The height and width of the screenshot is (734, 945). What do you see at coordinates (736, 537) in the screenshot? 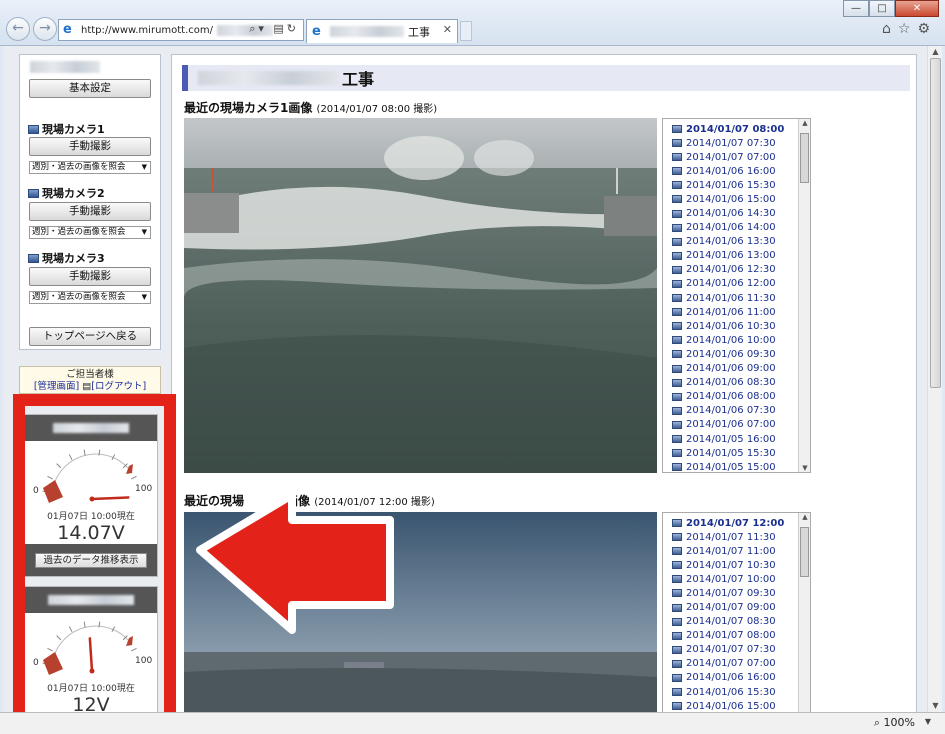
I see `image-list-item: 2014/01/07 11:30` at bounding box center [736, 537].